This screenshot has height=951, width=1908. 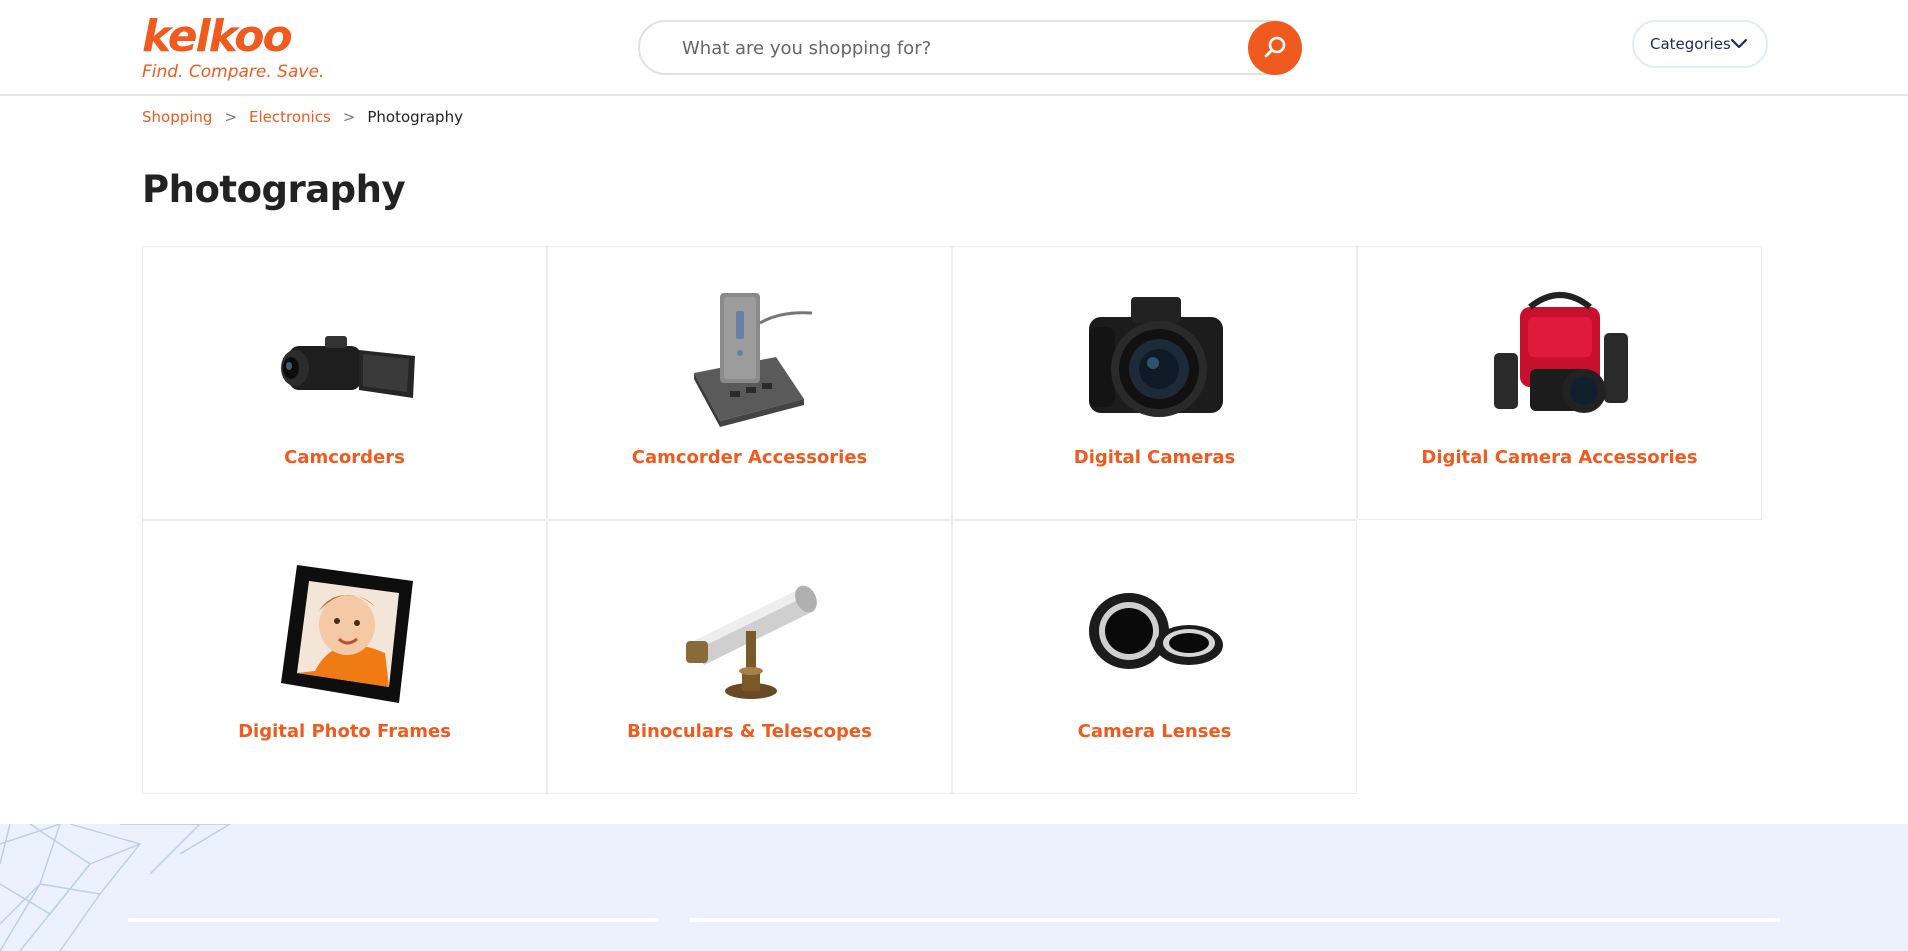 I want to click on category-tile-digital-camera-accessories: Digital Camera Accessories, so click(x=1559, y=383).